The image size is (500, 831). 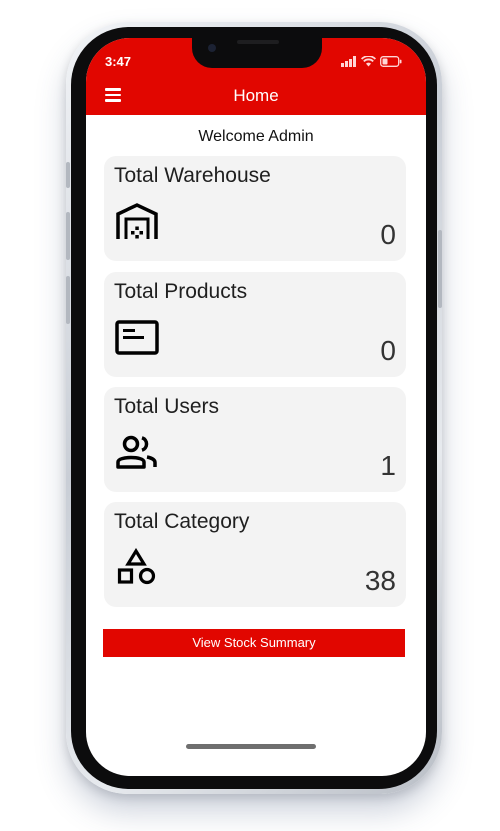 I want to click on mute-switch, so click(x=68, y=175).